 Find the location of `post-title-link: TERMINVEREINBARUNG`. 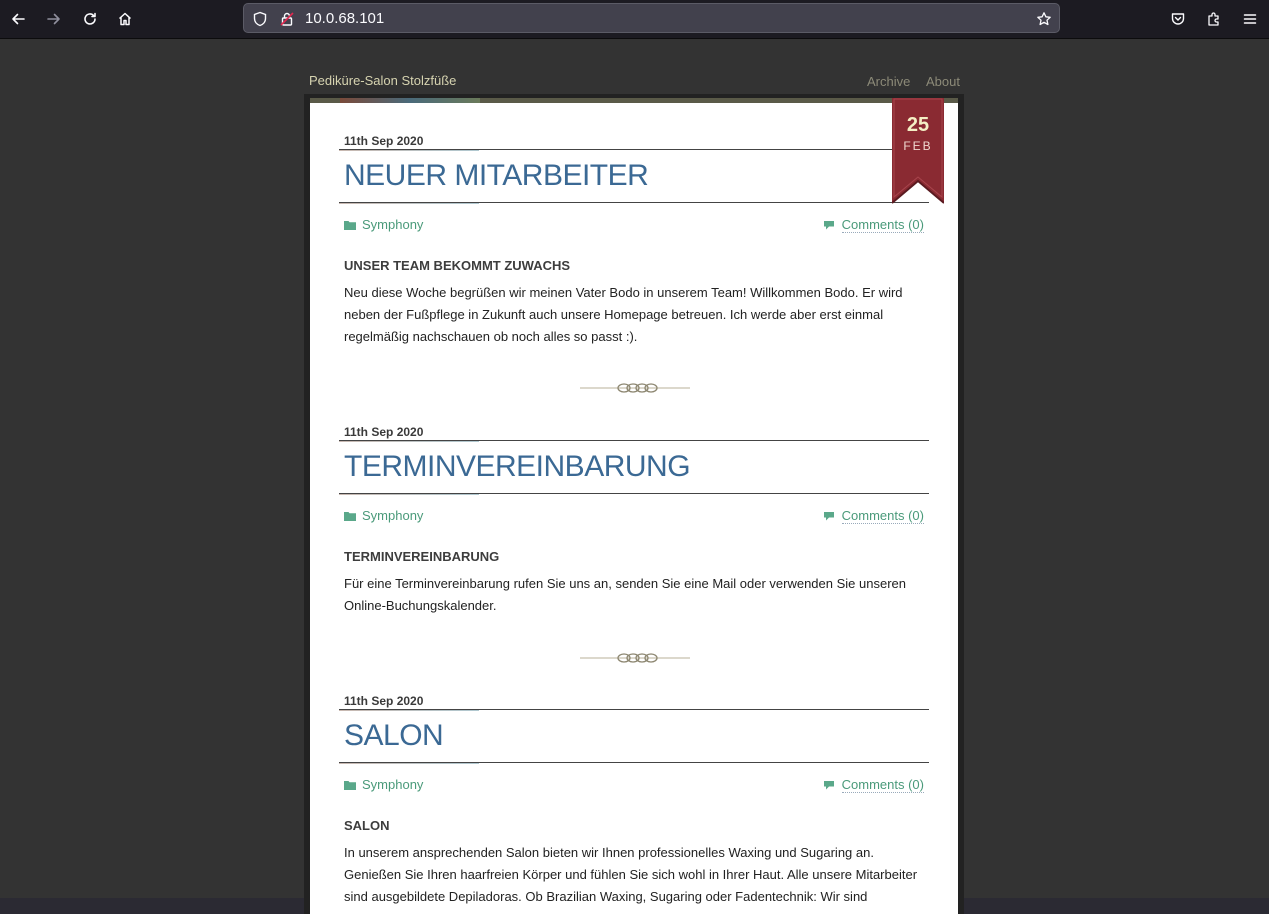

post-title-link: TERMINVEREINBARUNG is located at coordinates (517, 467).